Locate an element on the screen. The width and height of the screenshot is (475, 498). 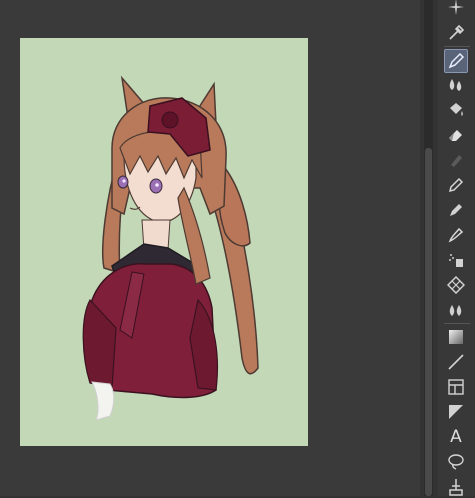
pencil-tool-icon is located at coordinates (456, 185).